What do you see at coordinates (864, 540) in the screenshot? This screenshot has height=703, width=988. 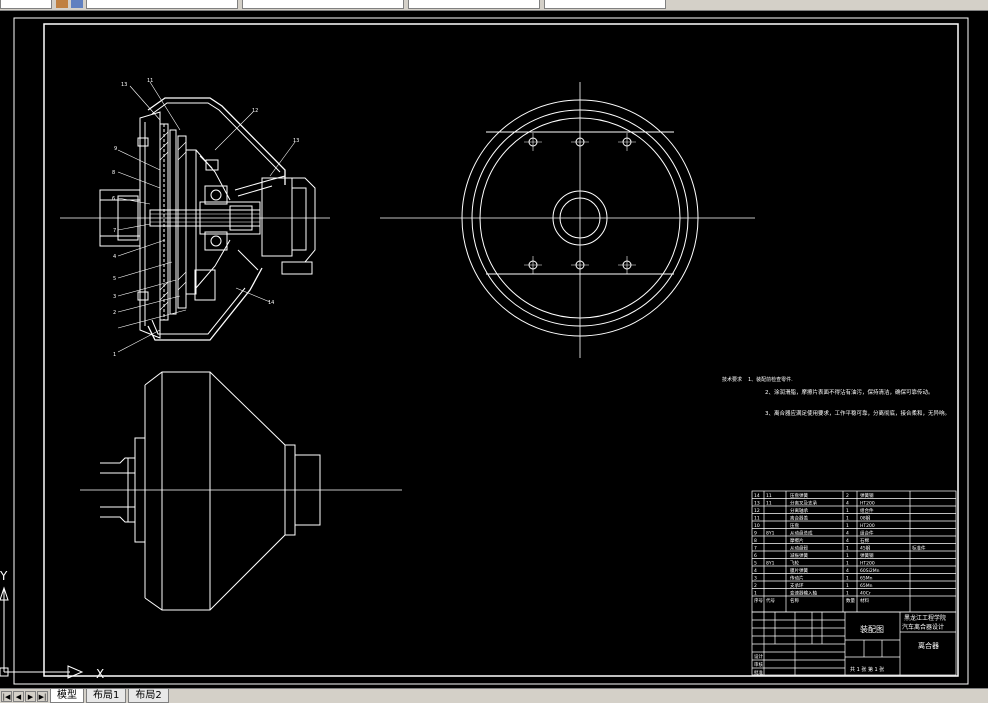 I see `table-cell: 石棉` at bounding box center [864, 540].